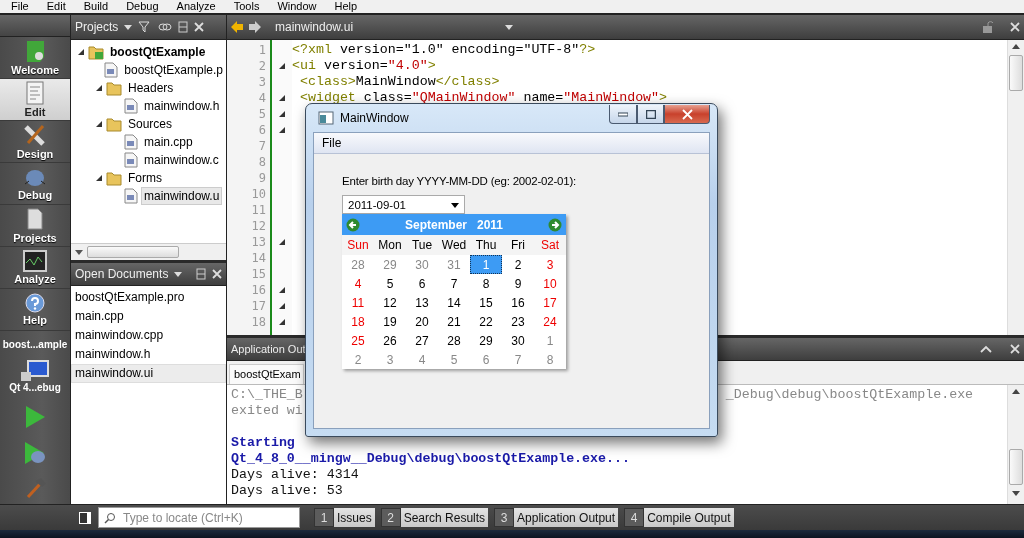  Describe the element at coordinates (358, 302) in the screenshot. I see `calendar-day: 11` at that location.